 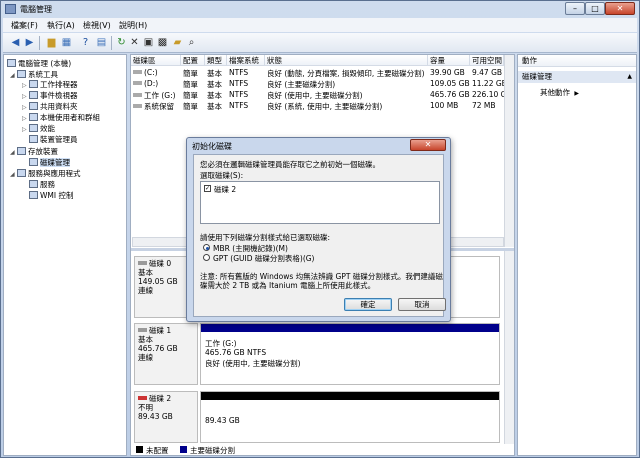 I want to click on dialog-close-button: ✕, so click(x=428, y=145).